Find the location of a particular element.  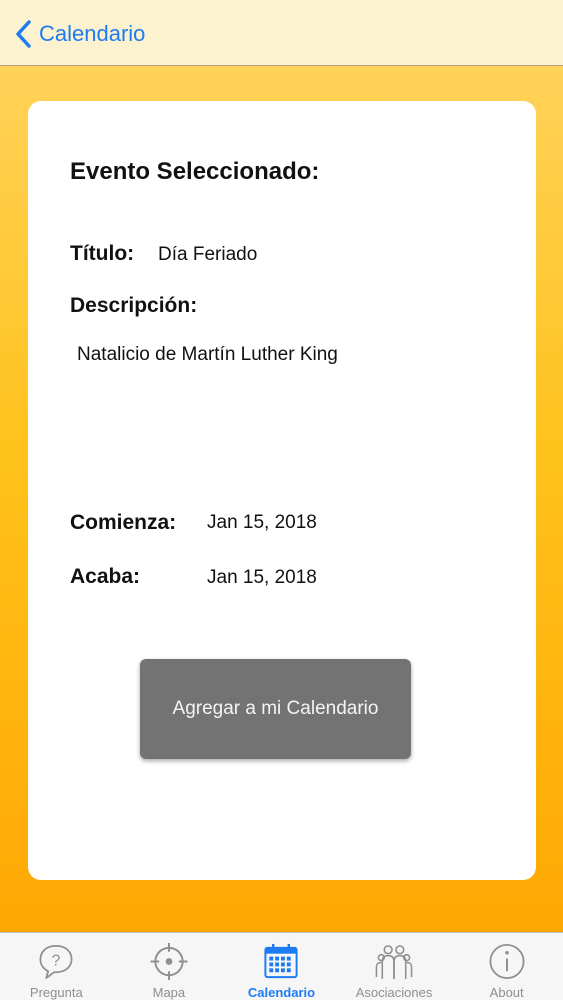

tab-asociaciones: Asociaciones is located at coordinates (394, 966).